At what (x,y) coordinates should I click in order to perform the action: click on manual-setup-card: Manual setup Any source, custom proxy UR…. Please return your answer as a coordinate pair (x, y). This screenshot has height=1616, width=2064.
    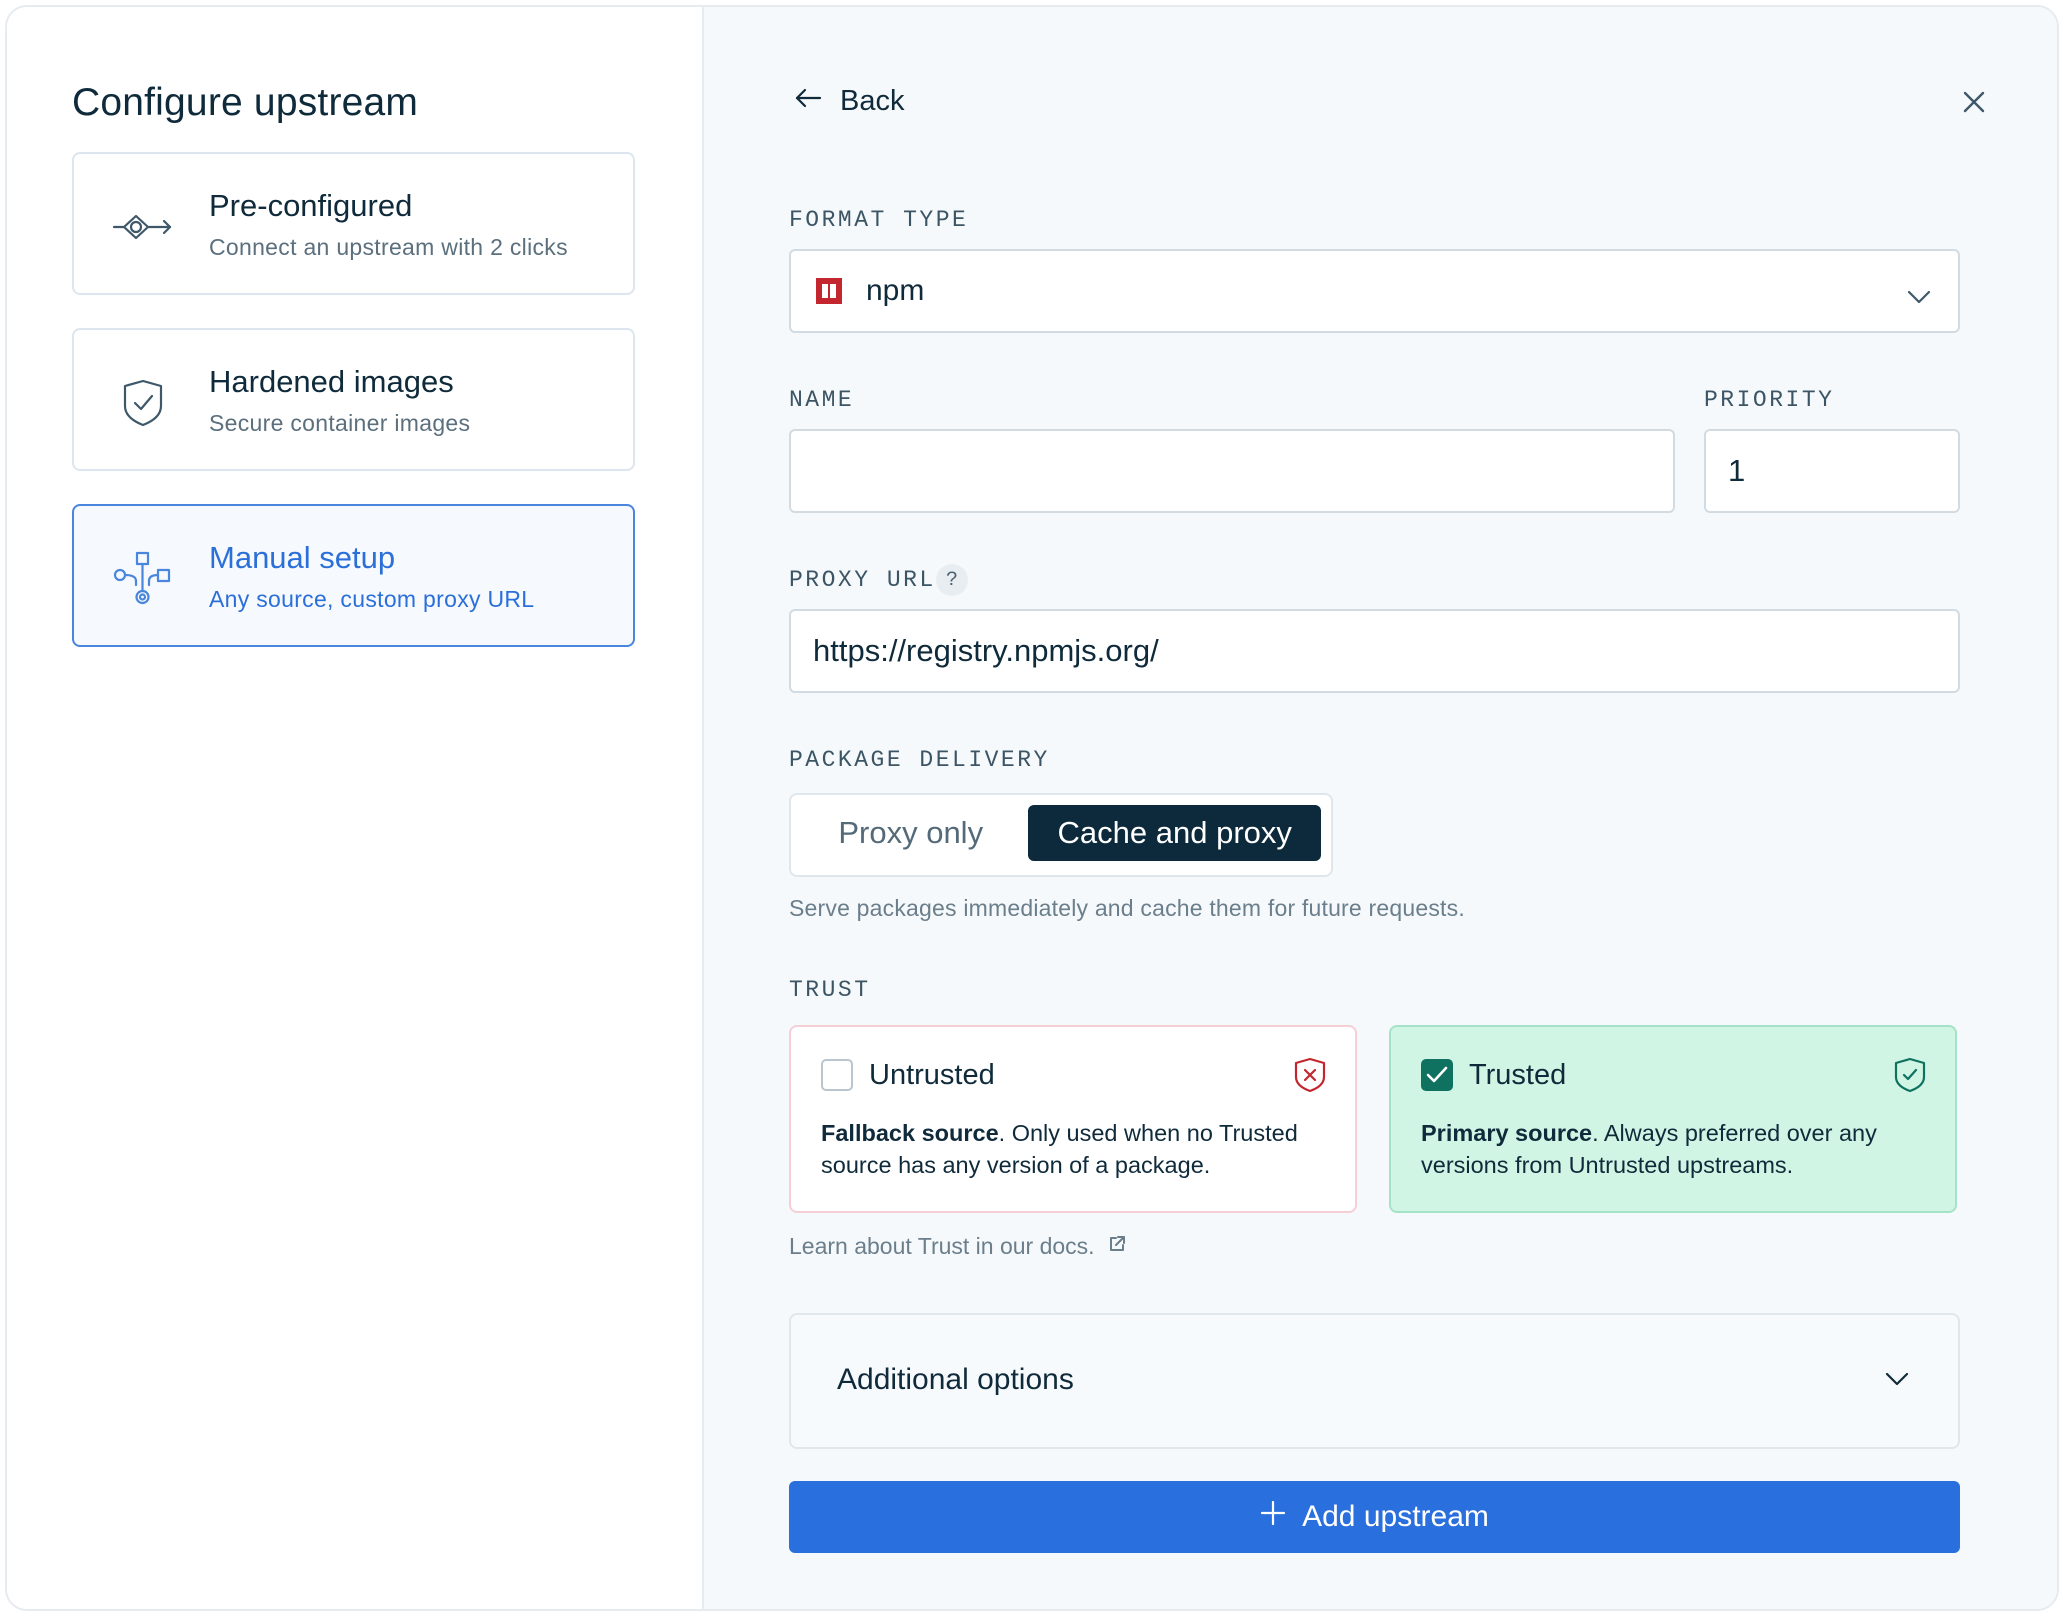
    Looking at the image, I should click on (353, 575).